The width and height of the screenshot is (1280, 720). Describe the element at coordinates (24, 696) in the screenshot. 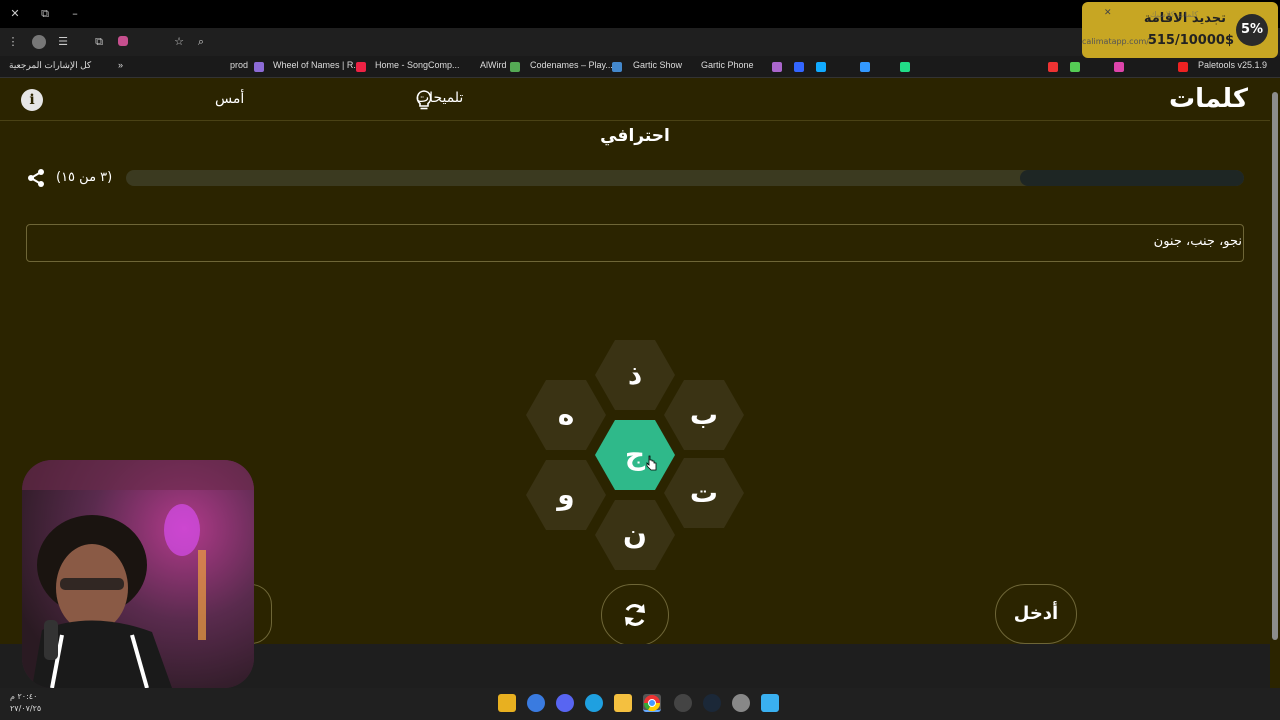

I see `clock: ٢٠:٤٠ م` at that location.